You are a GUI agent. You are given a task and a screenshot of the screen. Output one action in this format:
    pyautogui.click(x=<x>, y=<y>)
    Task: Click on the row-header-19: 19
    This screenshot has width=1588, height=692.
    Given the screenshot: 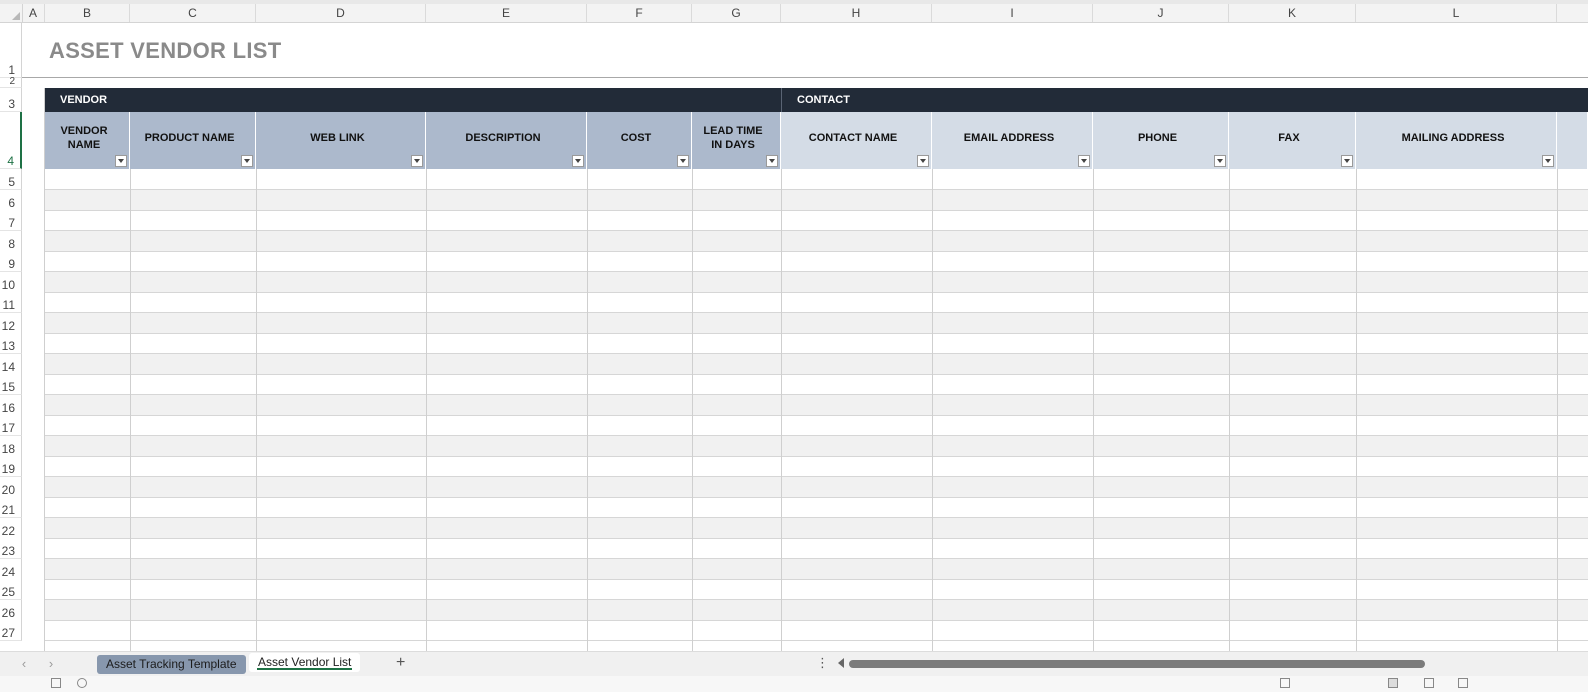 What is the action you would take?
    pyautogui.click(x=11, y=466)
    